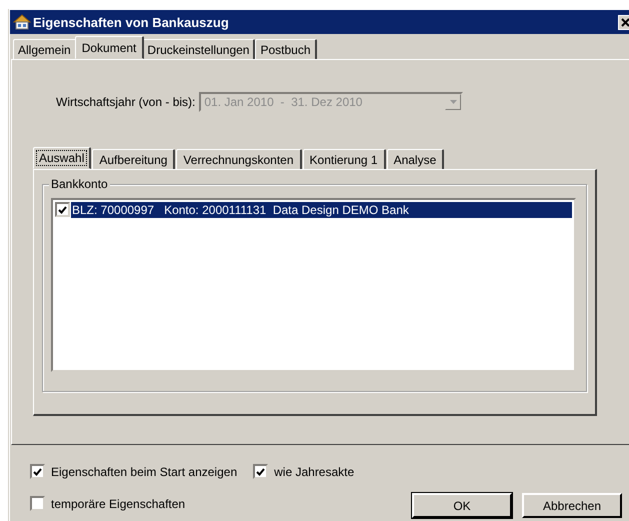  What do you see at coordinates (109, 47) in the screenshot?
I see `tab: Dokument` at bounding box center [109, 47].